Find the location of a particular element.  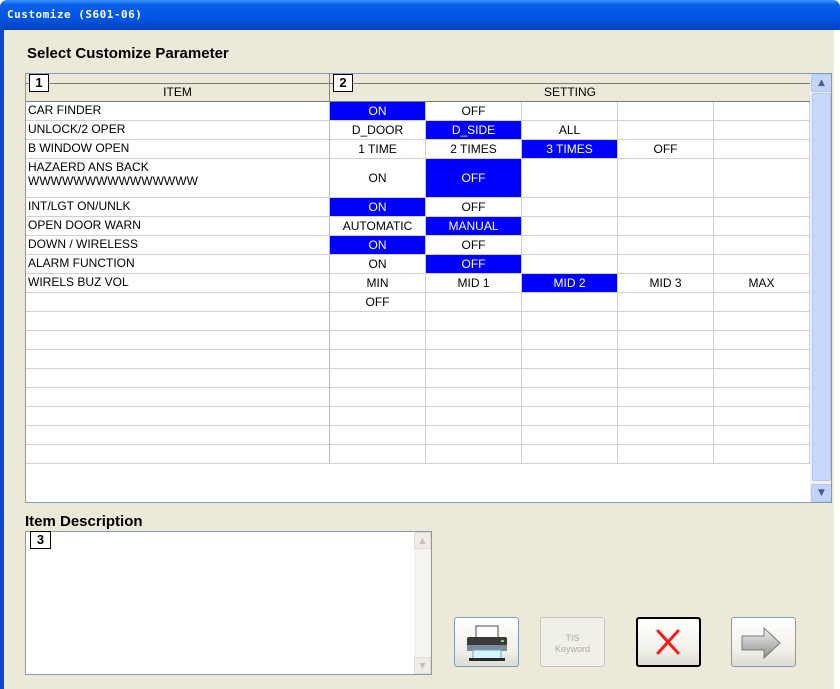

setting-option: AUTOMATIC is located at coordinates (378, 226).